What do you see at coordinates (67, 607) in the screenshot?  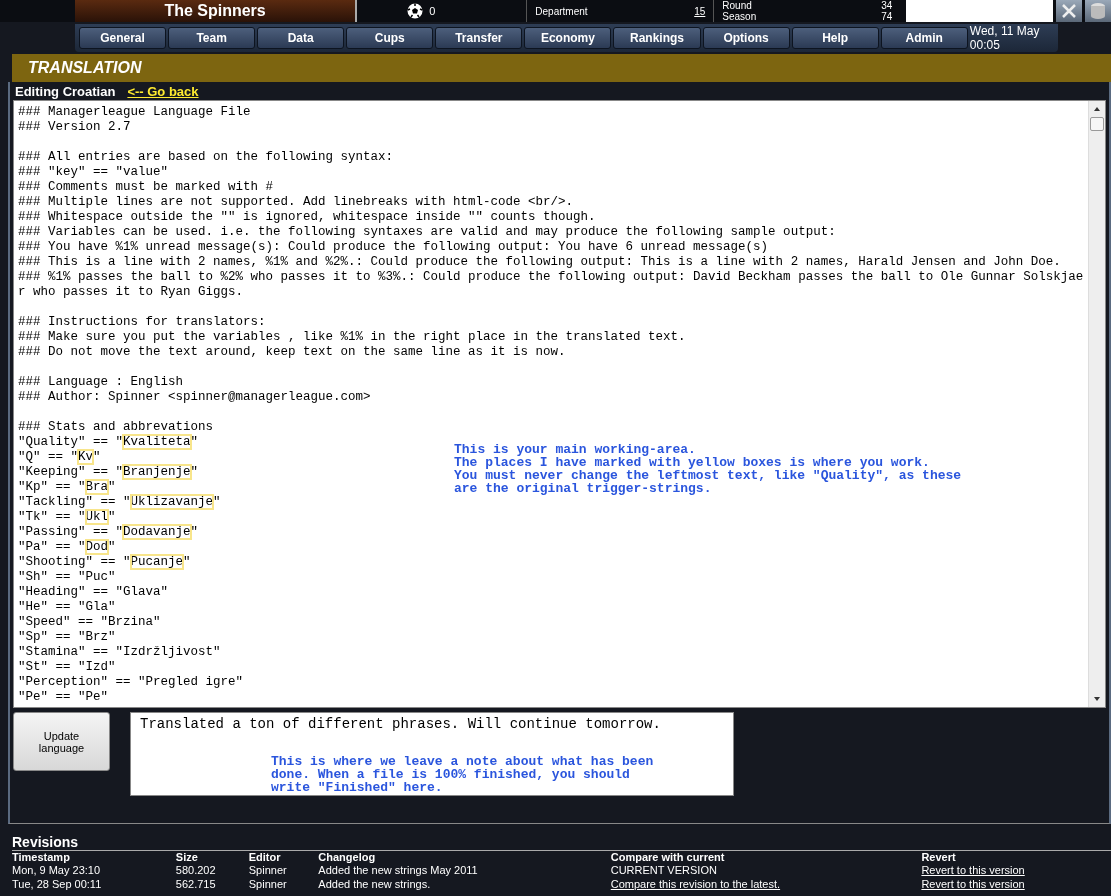 I see `code-line: "He" == "Gla"` at bounding box center [67, 607].